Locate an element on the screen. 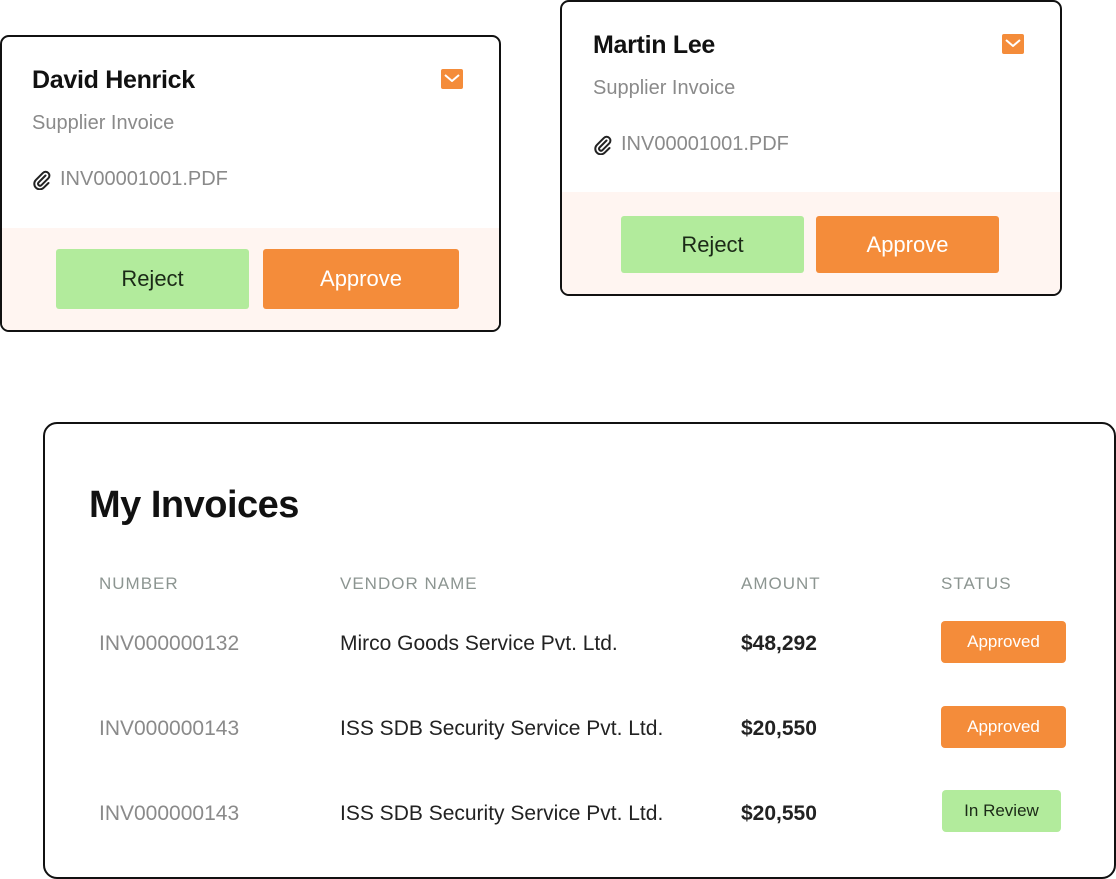 The width and height of the screenshot is (1116, 879). column-header-amount: AMOUNT is located at coordinates (781, 583).